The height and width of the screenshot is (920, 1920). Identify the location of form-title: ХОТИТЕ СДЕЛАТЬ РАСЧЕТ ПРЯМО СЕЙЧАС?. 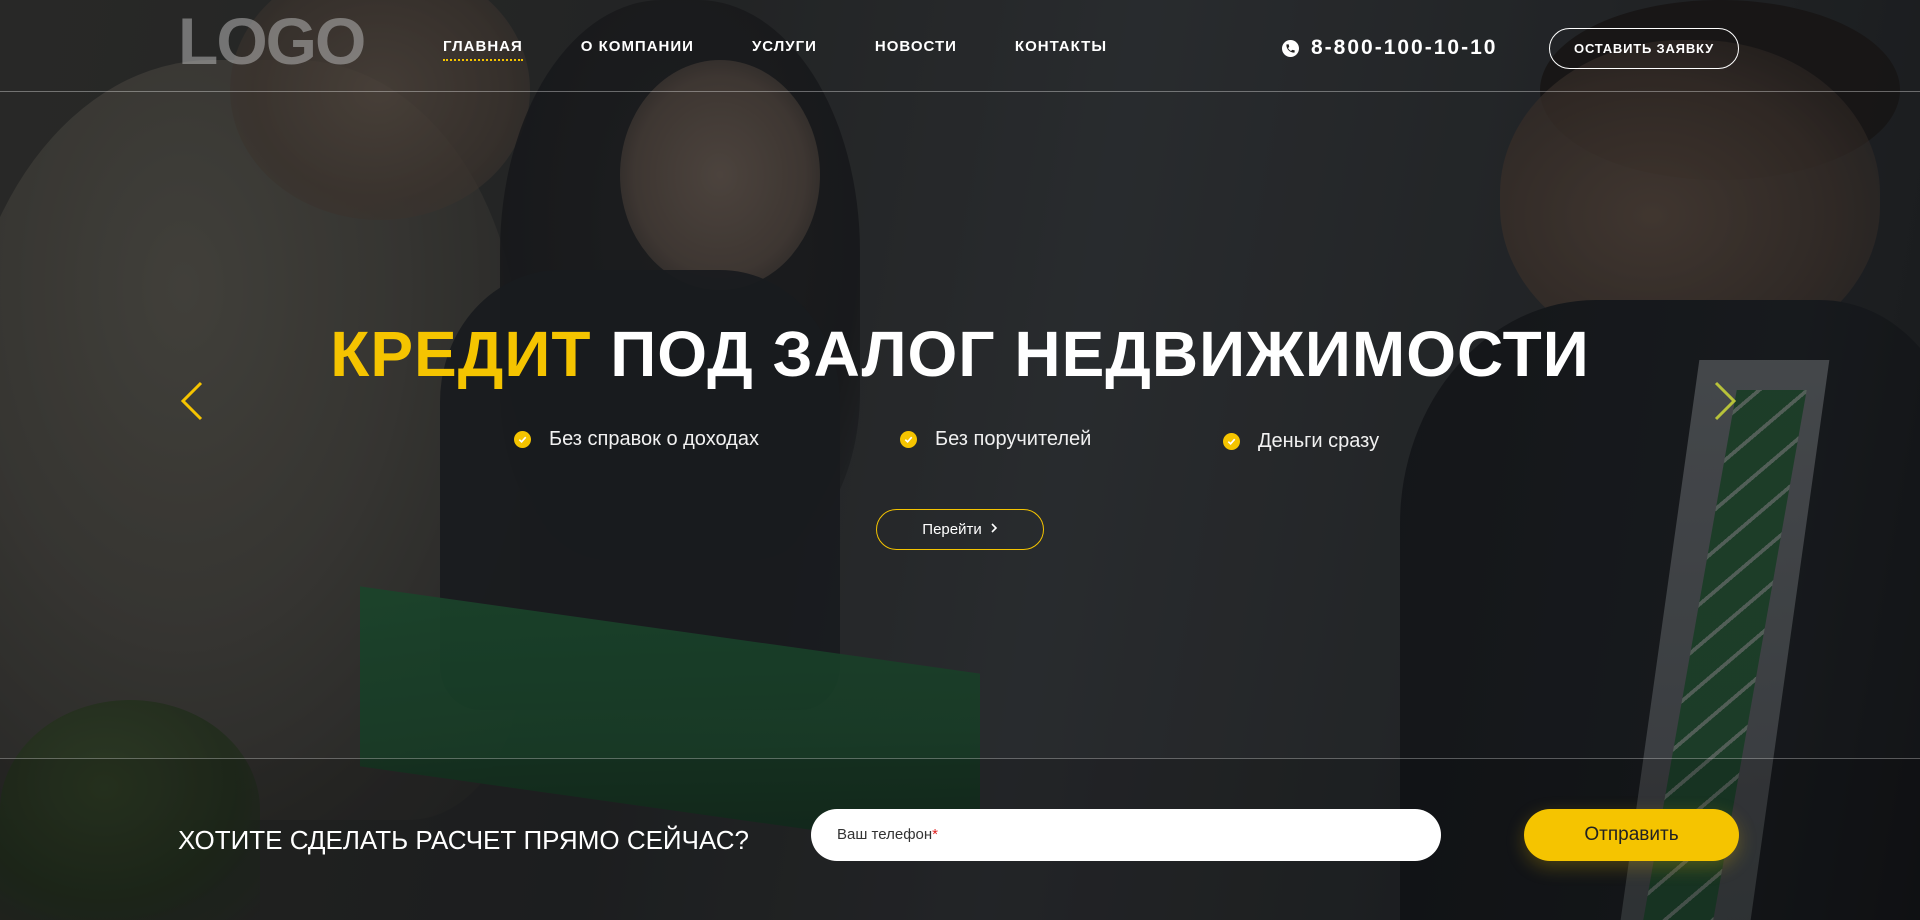
(463, 840).